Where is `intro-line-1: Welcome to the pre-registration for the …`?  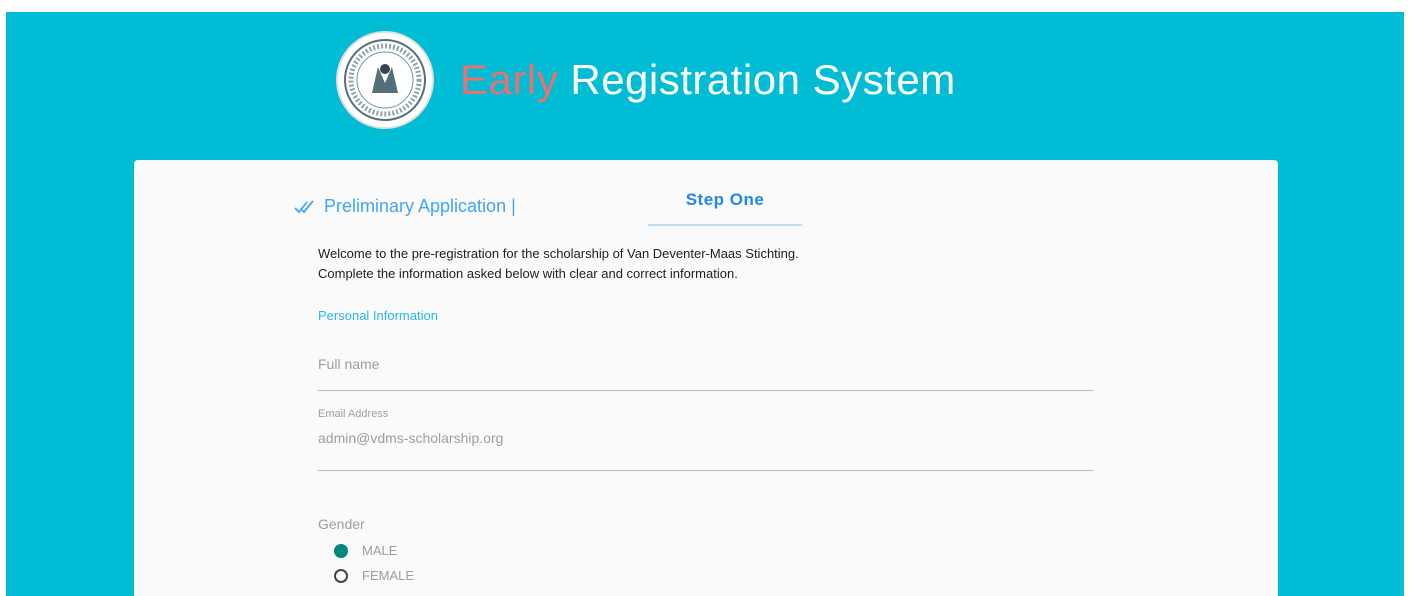
intro-line-1: Welcome to the pre-registration for the … is located at coordinates (558, 253).